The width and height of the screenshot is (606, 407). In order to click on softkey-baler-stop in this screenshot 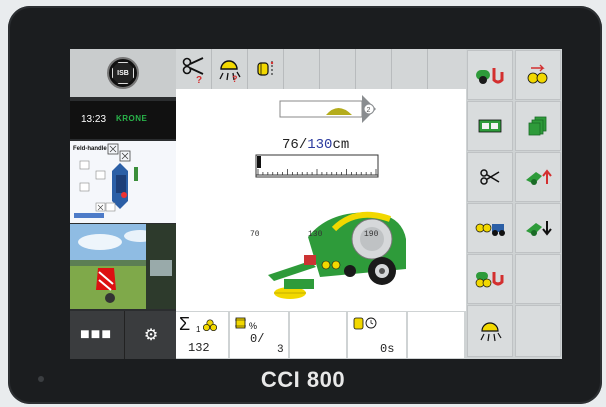, I will do `click(490, 75)`.